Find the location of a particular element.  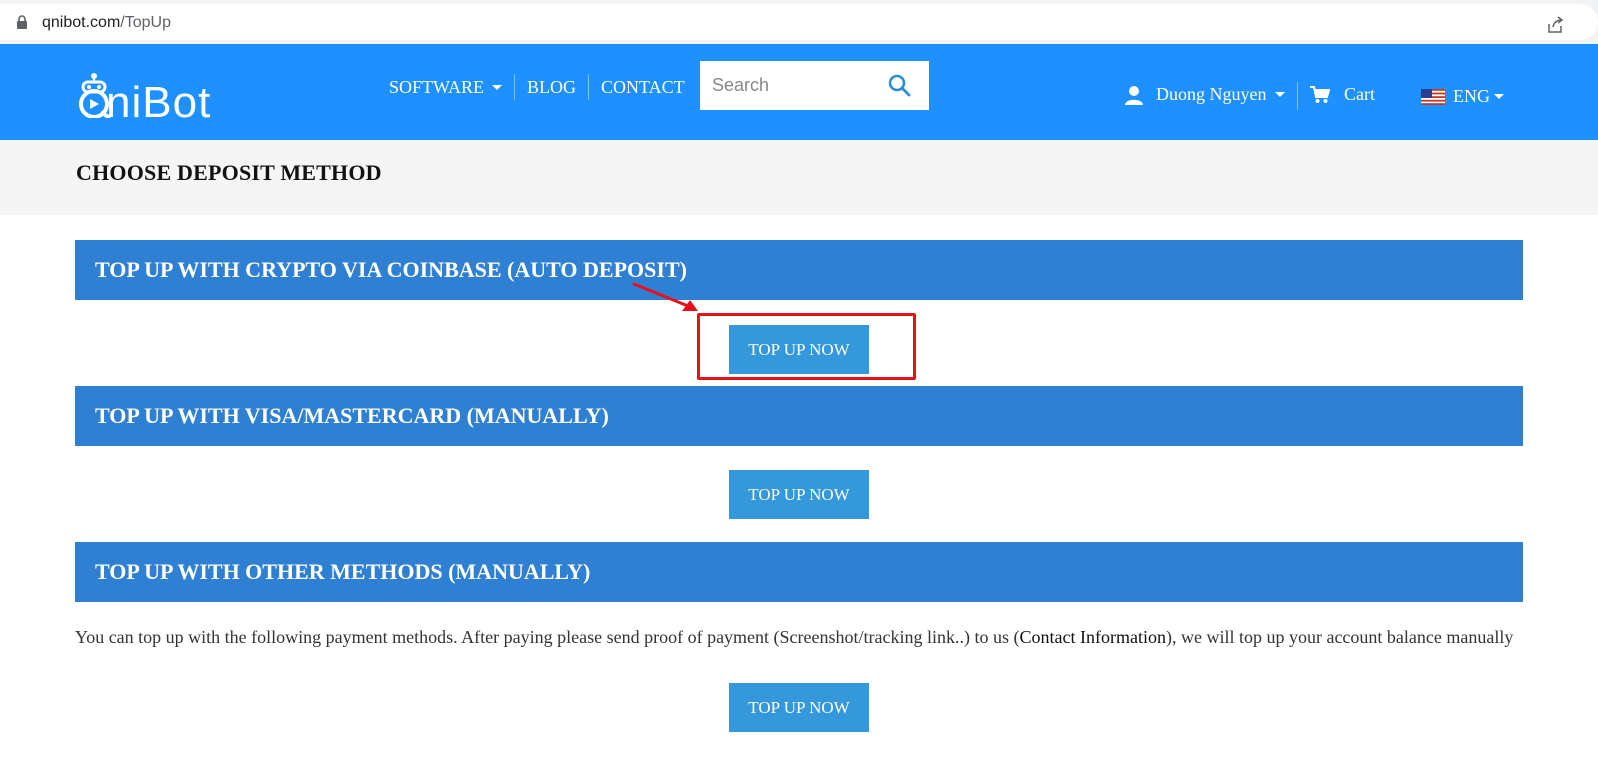

section-title-other: TOP UP WITH OTHER METHODS (MANUALLY) is located at coordinates (343, 571).